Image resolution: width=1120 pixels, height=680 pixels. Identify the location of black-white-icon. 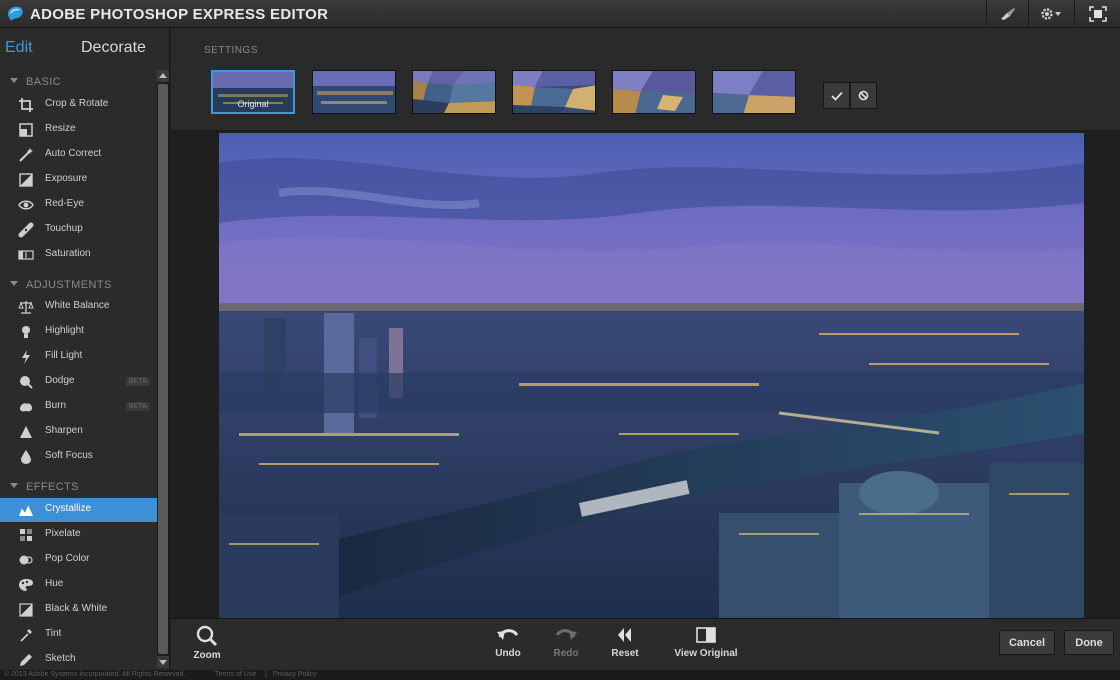
(26, 610).